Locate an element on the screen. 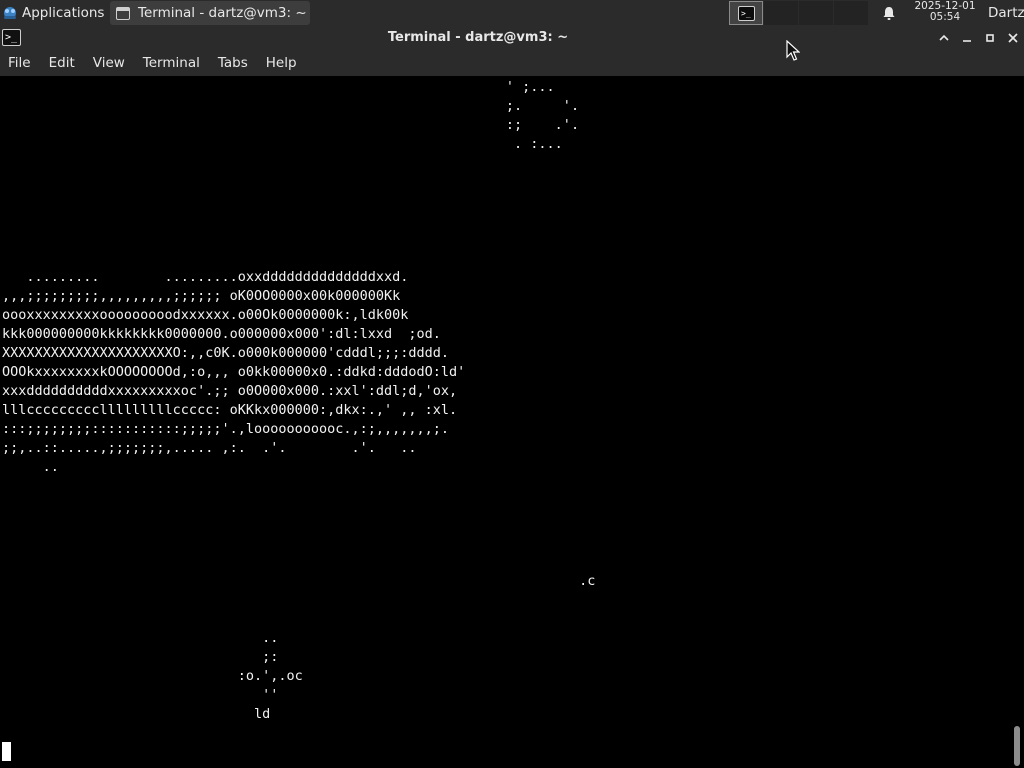  workspace-1-button: >_ is located at coordinates (746, 13).